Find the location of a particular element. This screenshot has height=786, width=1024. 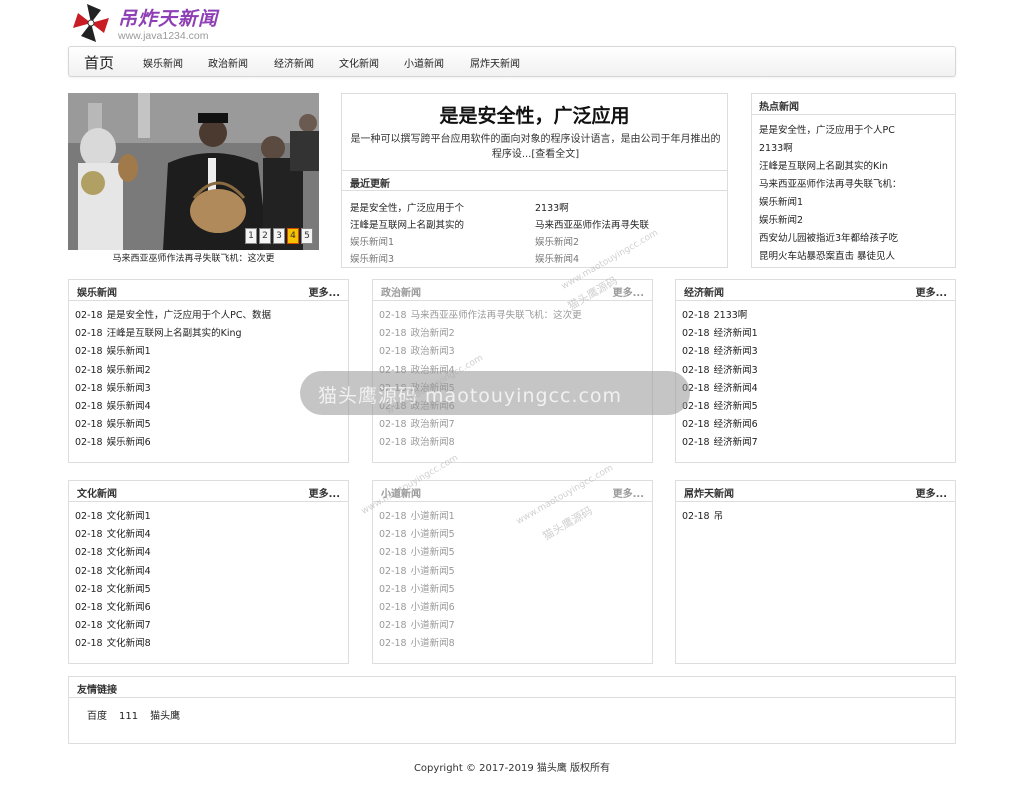

recent-item: 马来西亚巫师作法再寻失联 is located at coordinates (592, 224).